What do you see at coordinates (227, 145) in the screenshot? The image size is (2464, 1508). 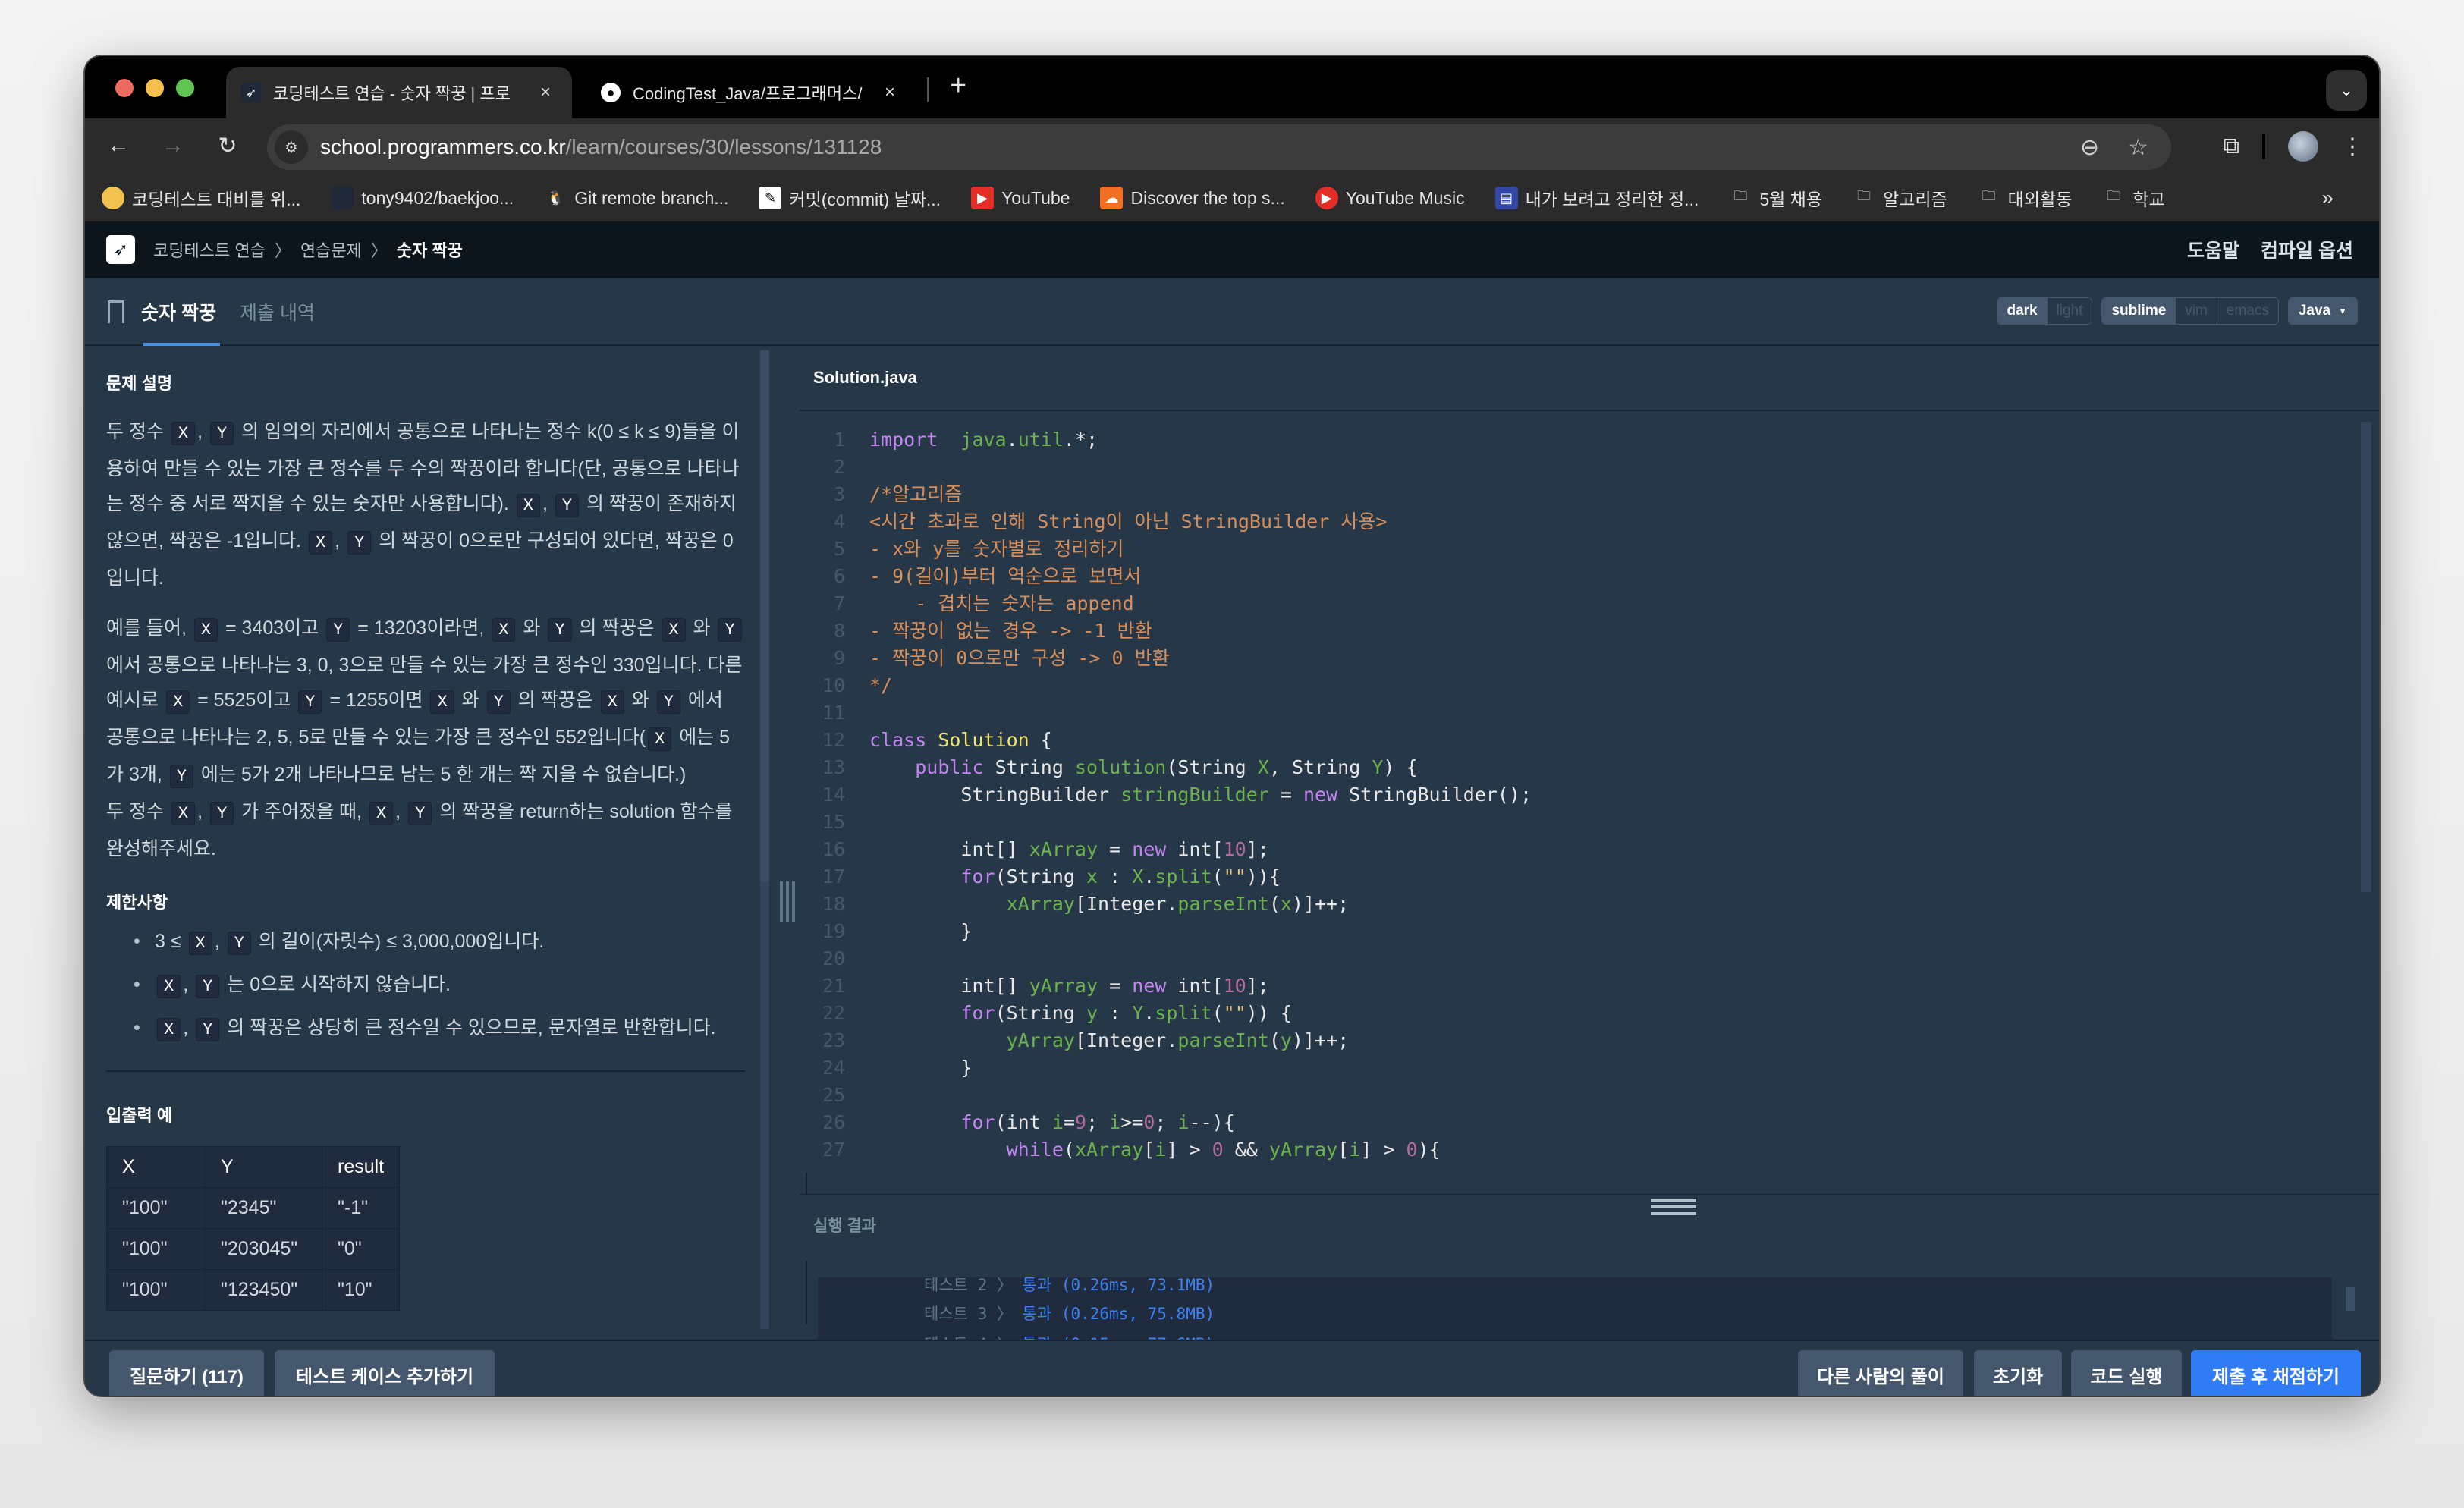 I see `reload-button: ↻` at bounding box center [227, 145].